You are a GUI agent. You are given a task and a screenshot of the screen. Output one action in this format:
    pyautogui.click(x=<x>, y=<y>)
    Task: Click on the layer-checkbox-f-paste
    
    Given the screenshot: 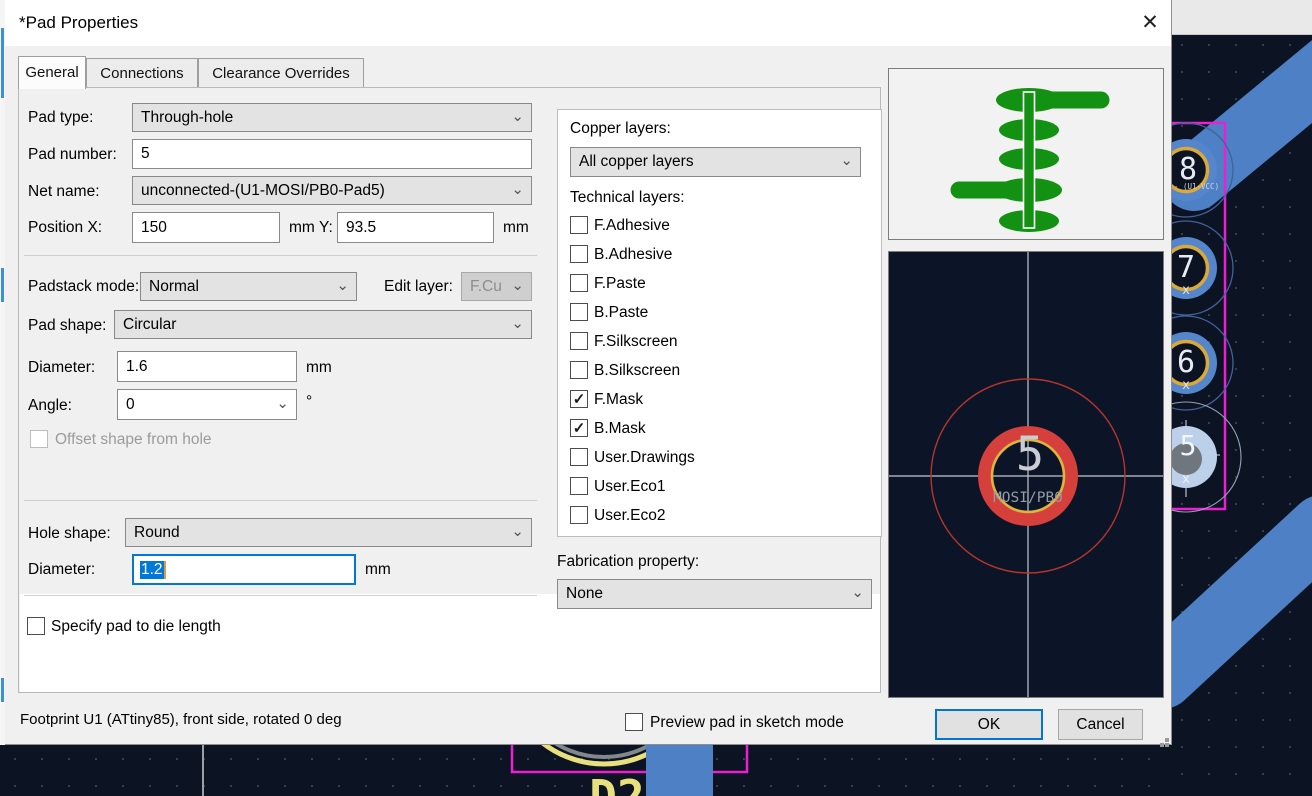 What is the action you would take?
    pyautogui.click(x=579, y=283)
    